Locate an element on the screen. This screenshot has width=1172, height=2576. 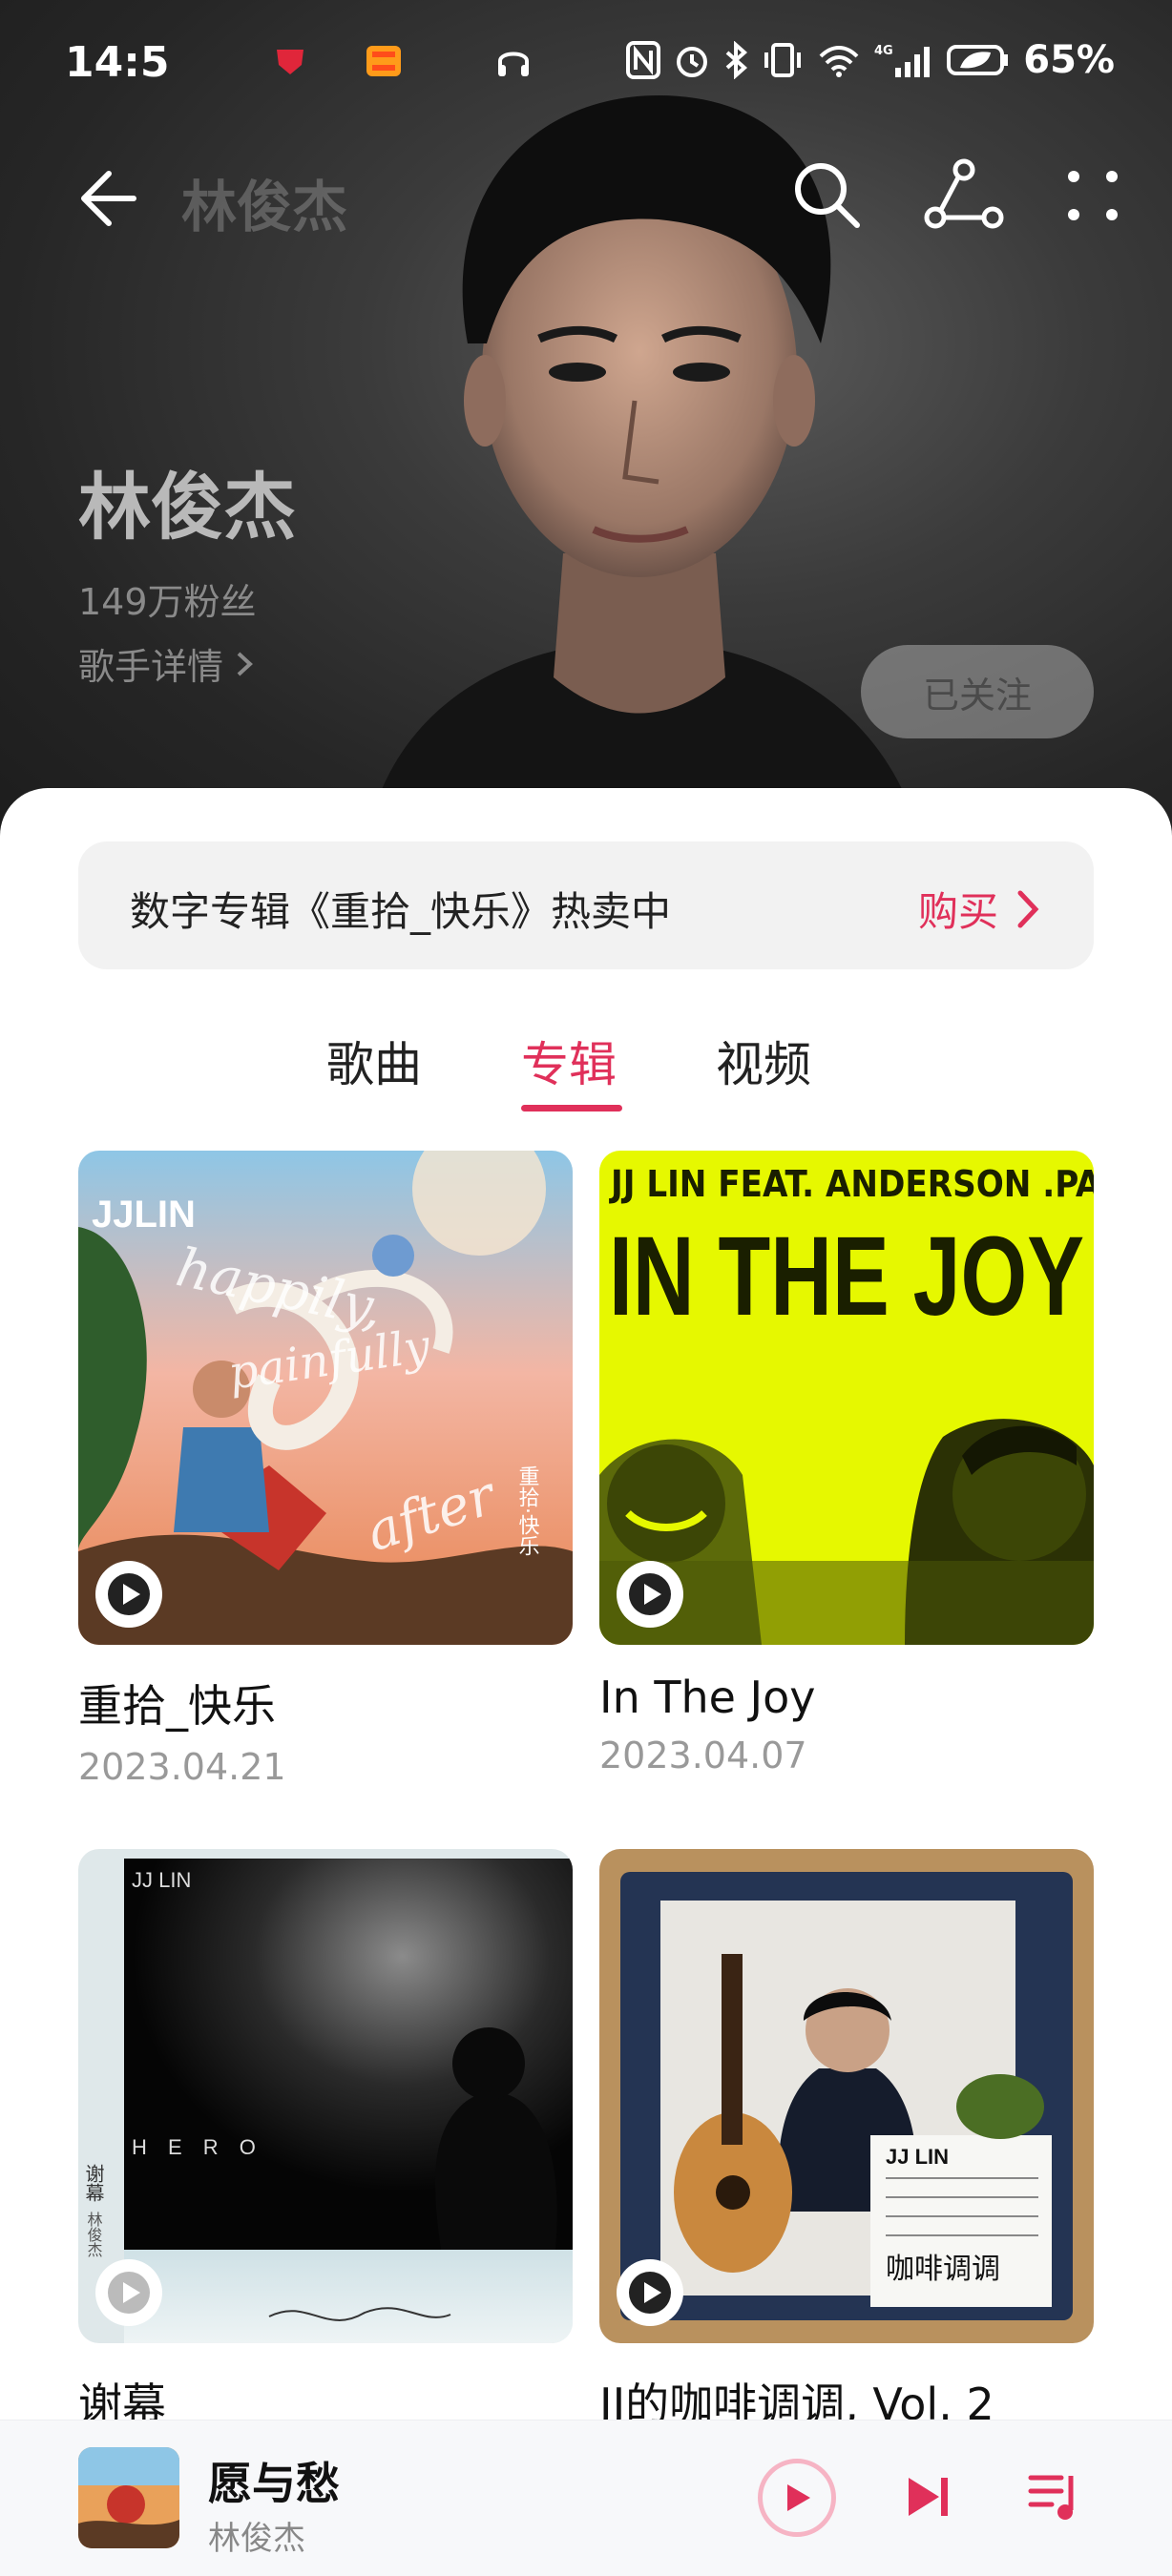
mini-player: 愿与愁 林俊杰 is located at coordinates (586, 2498).